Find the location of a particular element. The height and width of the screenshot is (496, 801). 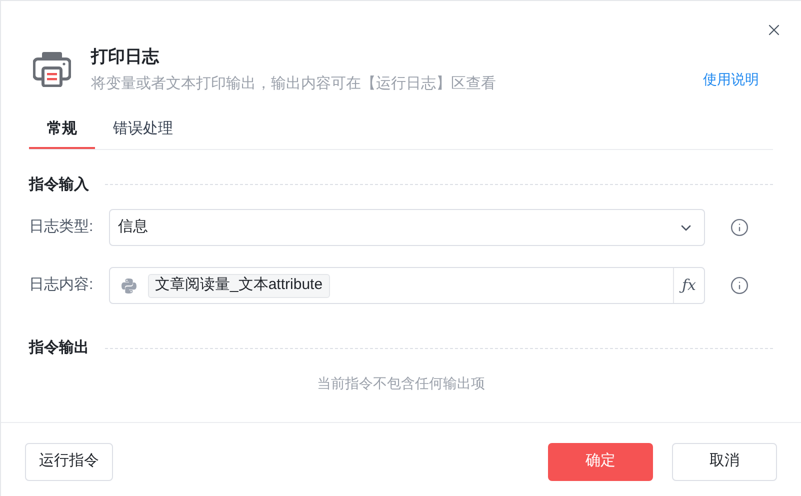

printer-icon is located at coordinates (52, 69).